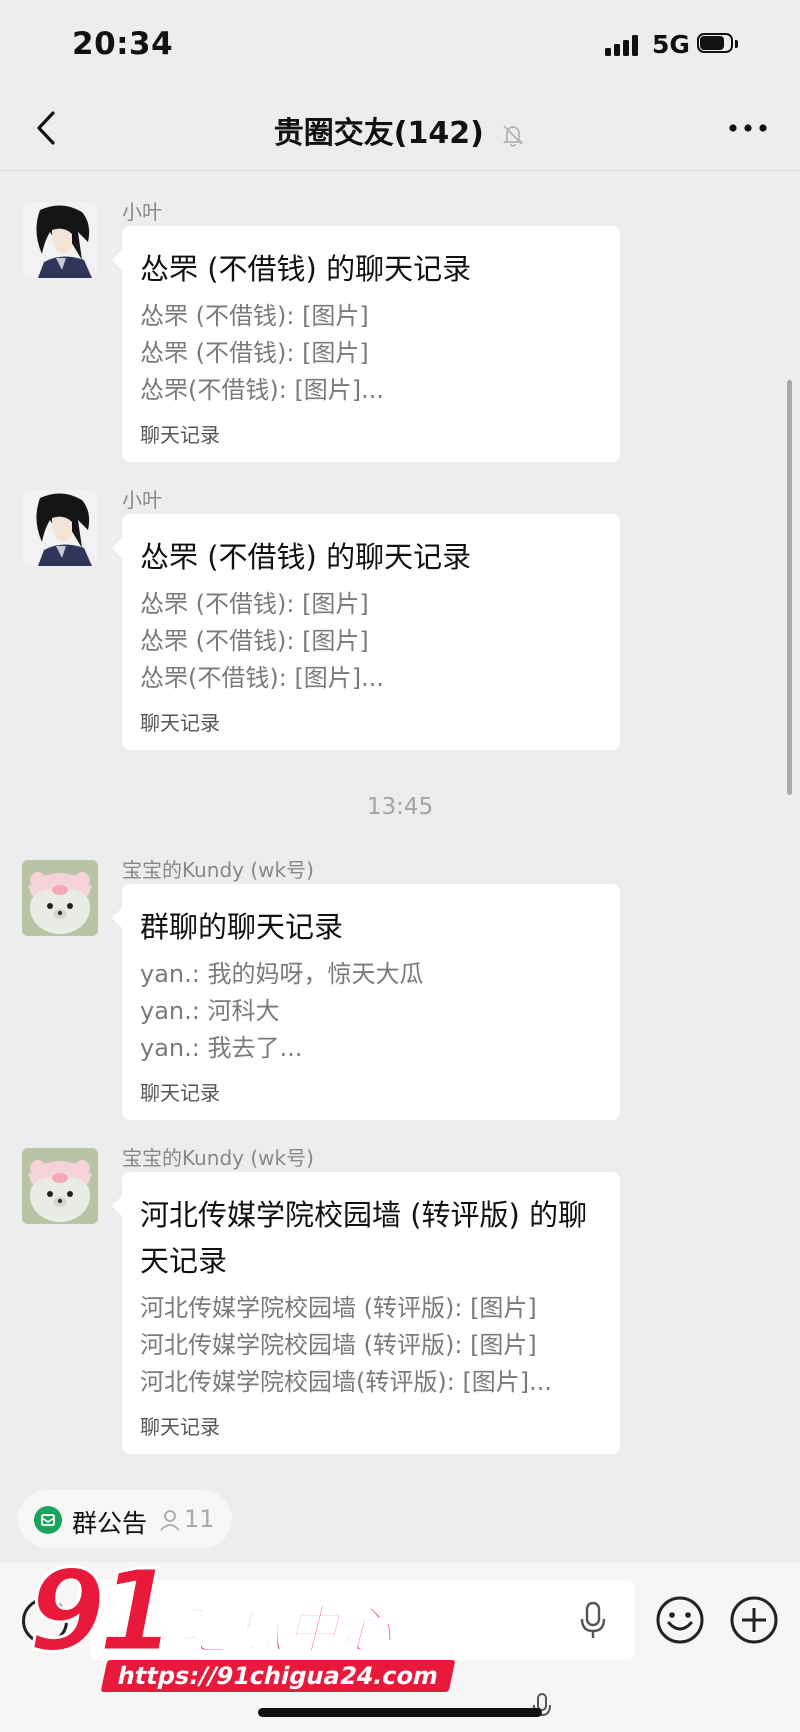 The width and height of the screenshot is (800, 1732). I want to click on card-line: yan.: 我的妈呀，惊天大瓜, so click(282, 974).